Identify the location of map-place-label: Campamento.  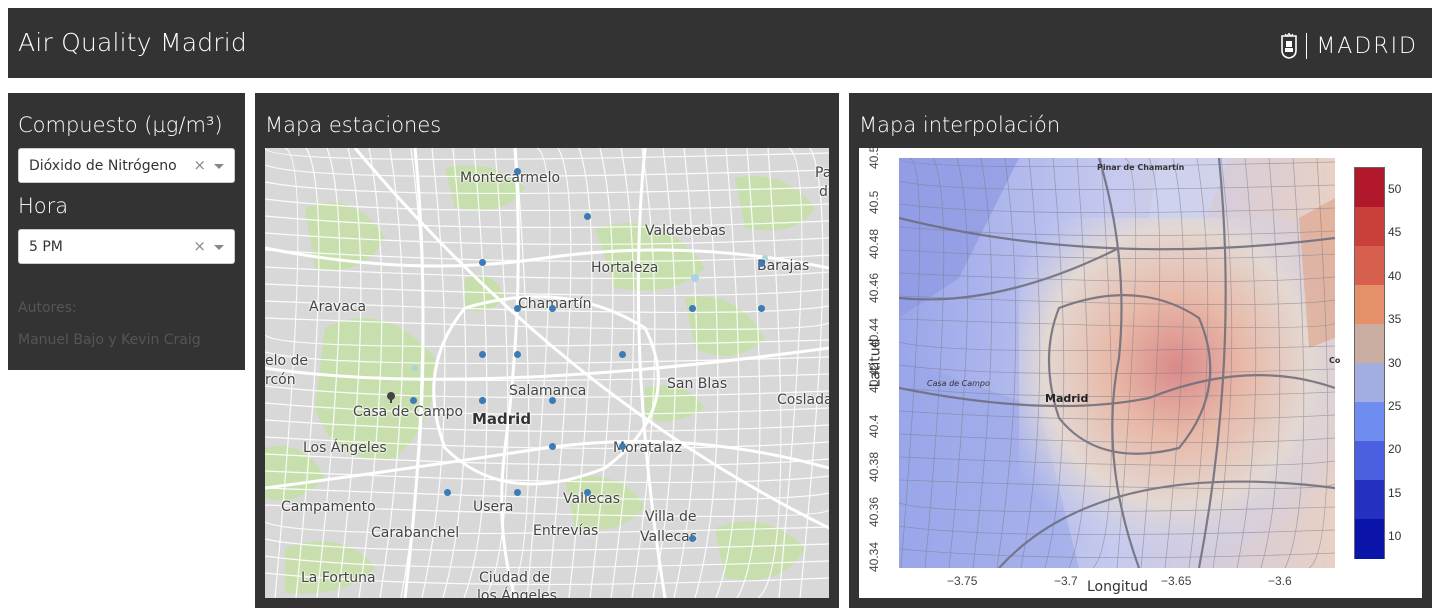
(328, 507).